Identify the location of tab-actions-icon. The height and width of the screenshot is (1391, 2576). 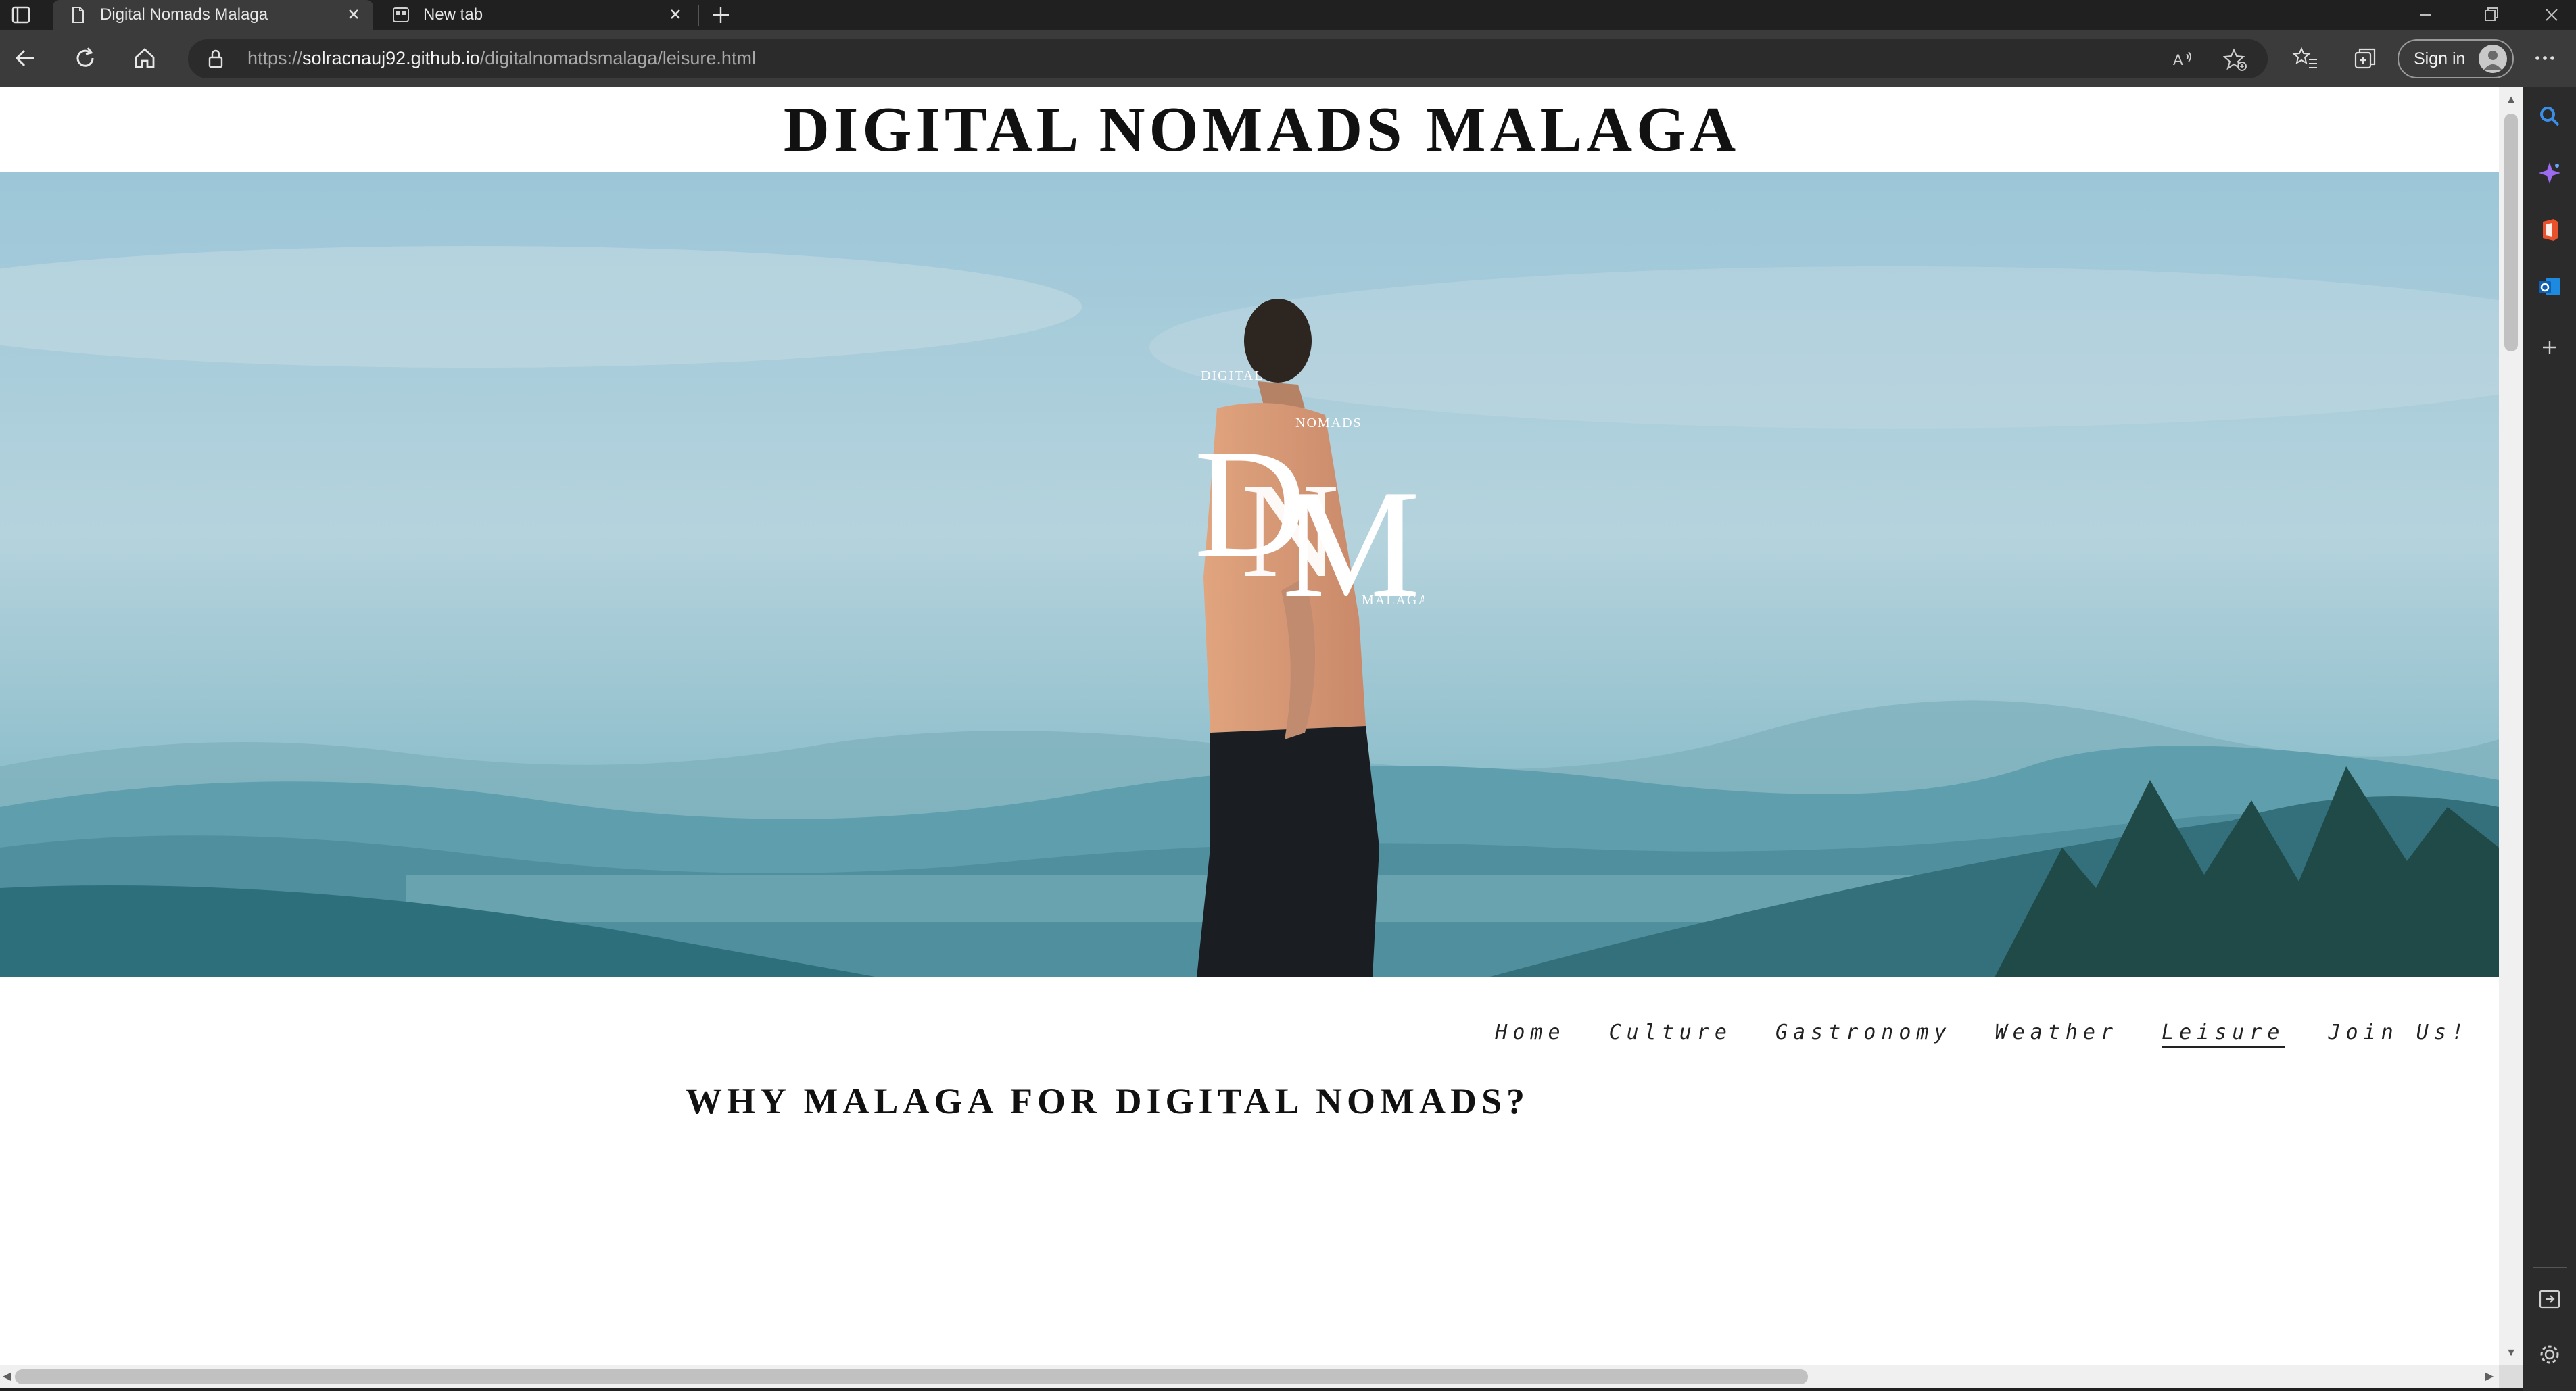
(21, 15).